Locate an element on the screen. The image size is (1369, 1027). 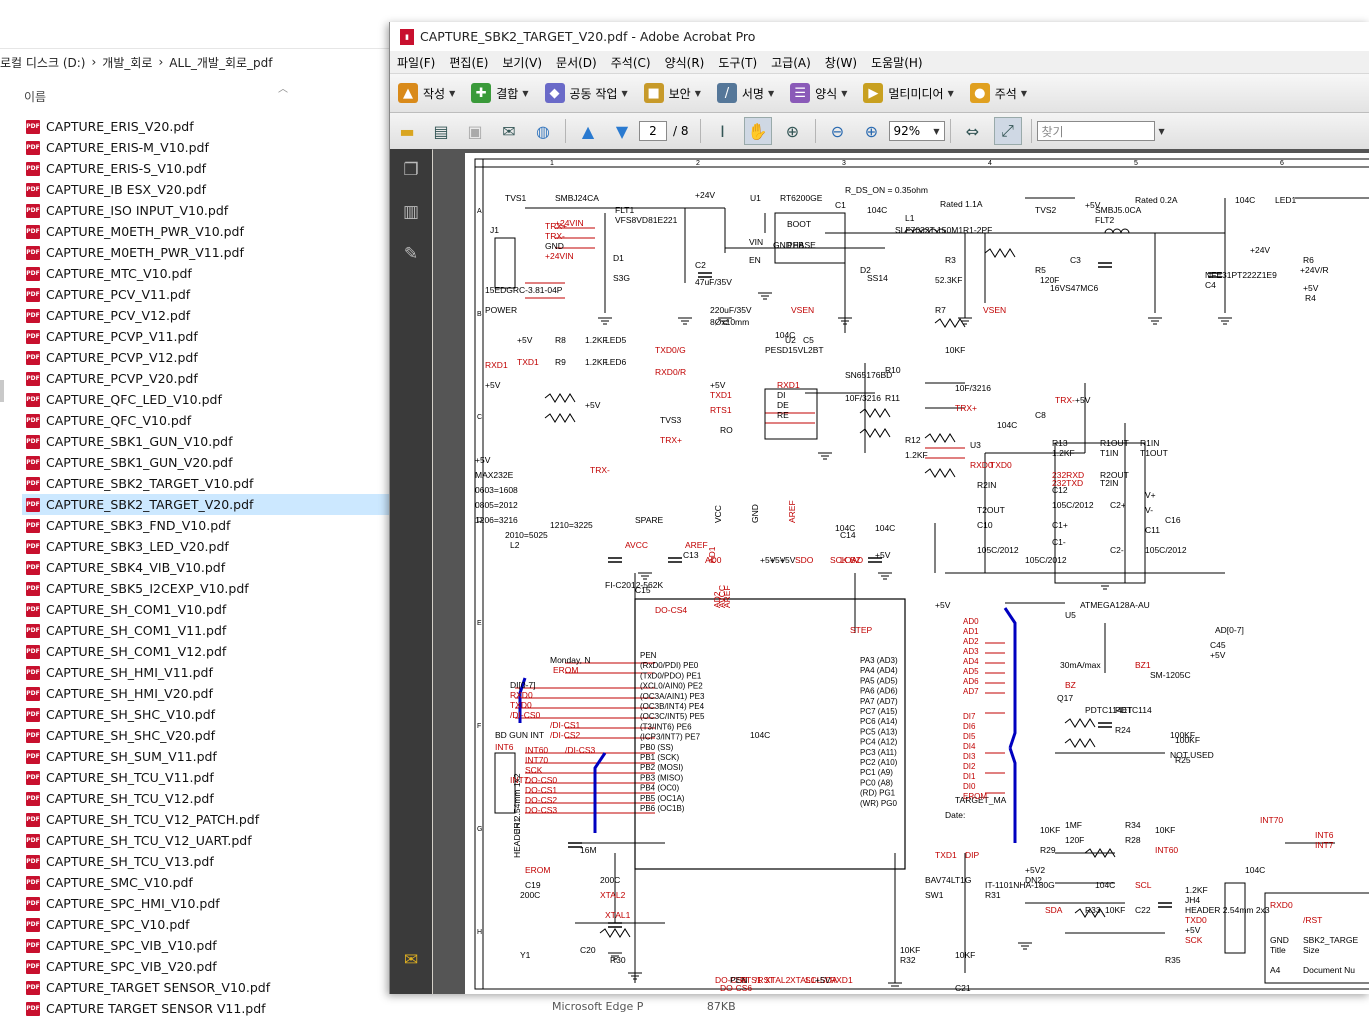
schematic-label: C2+ is located at coordinates (1118, 505).